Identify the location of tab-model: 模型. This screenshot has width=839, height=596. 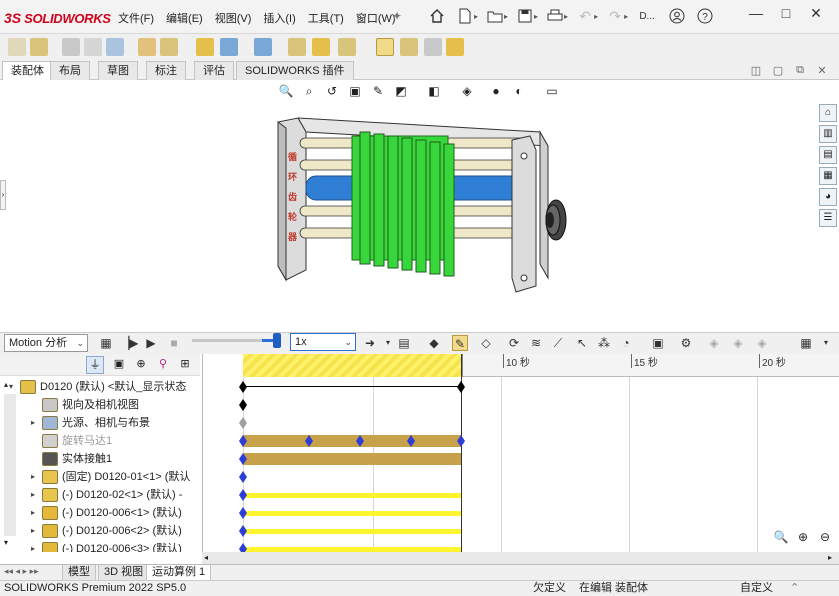
(79, 573).